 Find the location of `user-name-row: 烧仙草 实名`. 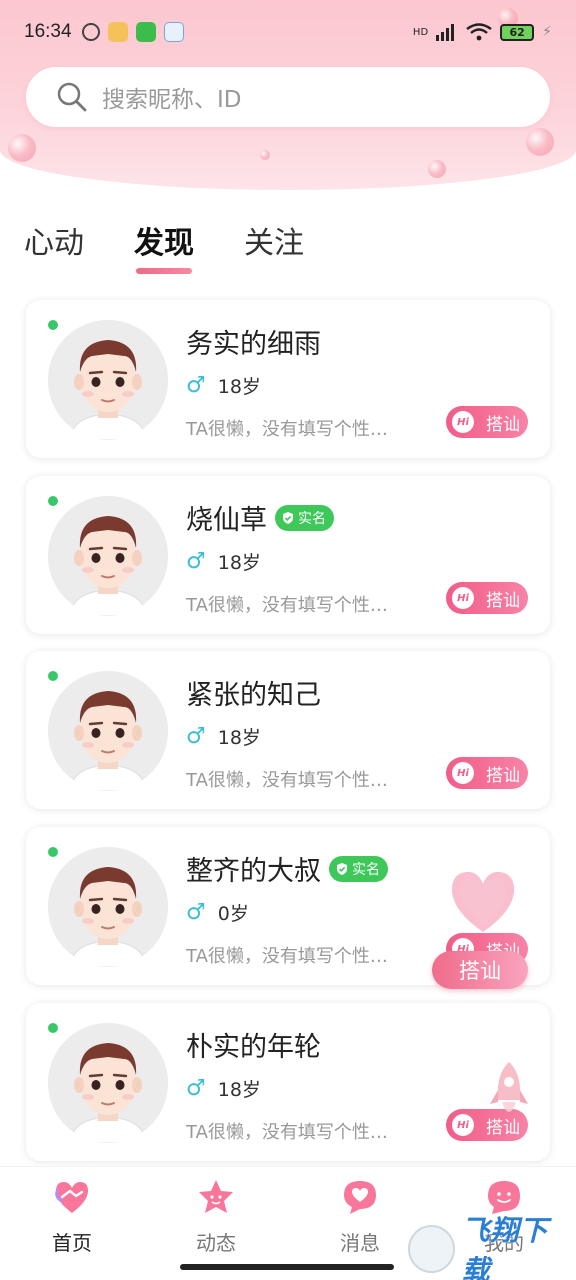

user-name-row: 烧仙草 实名 is located at coordinates (260, 517).